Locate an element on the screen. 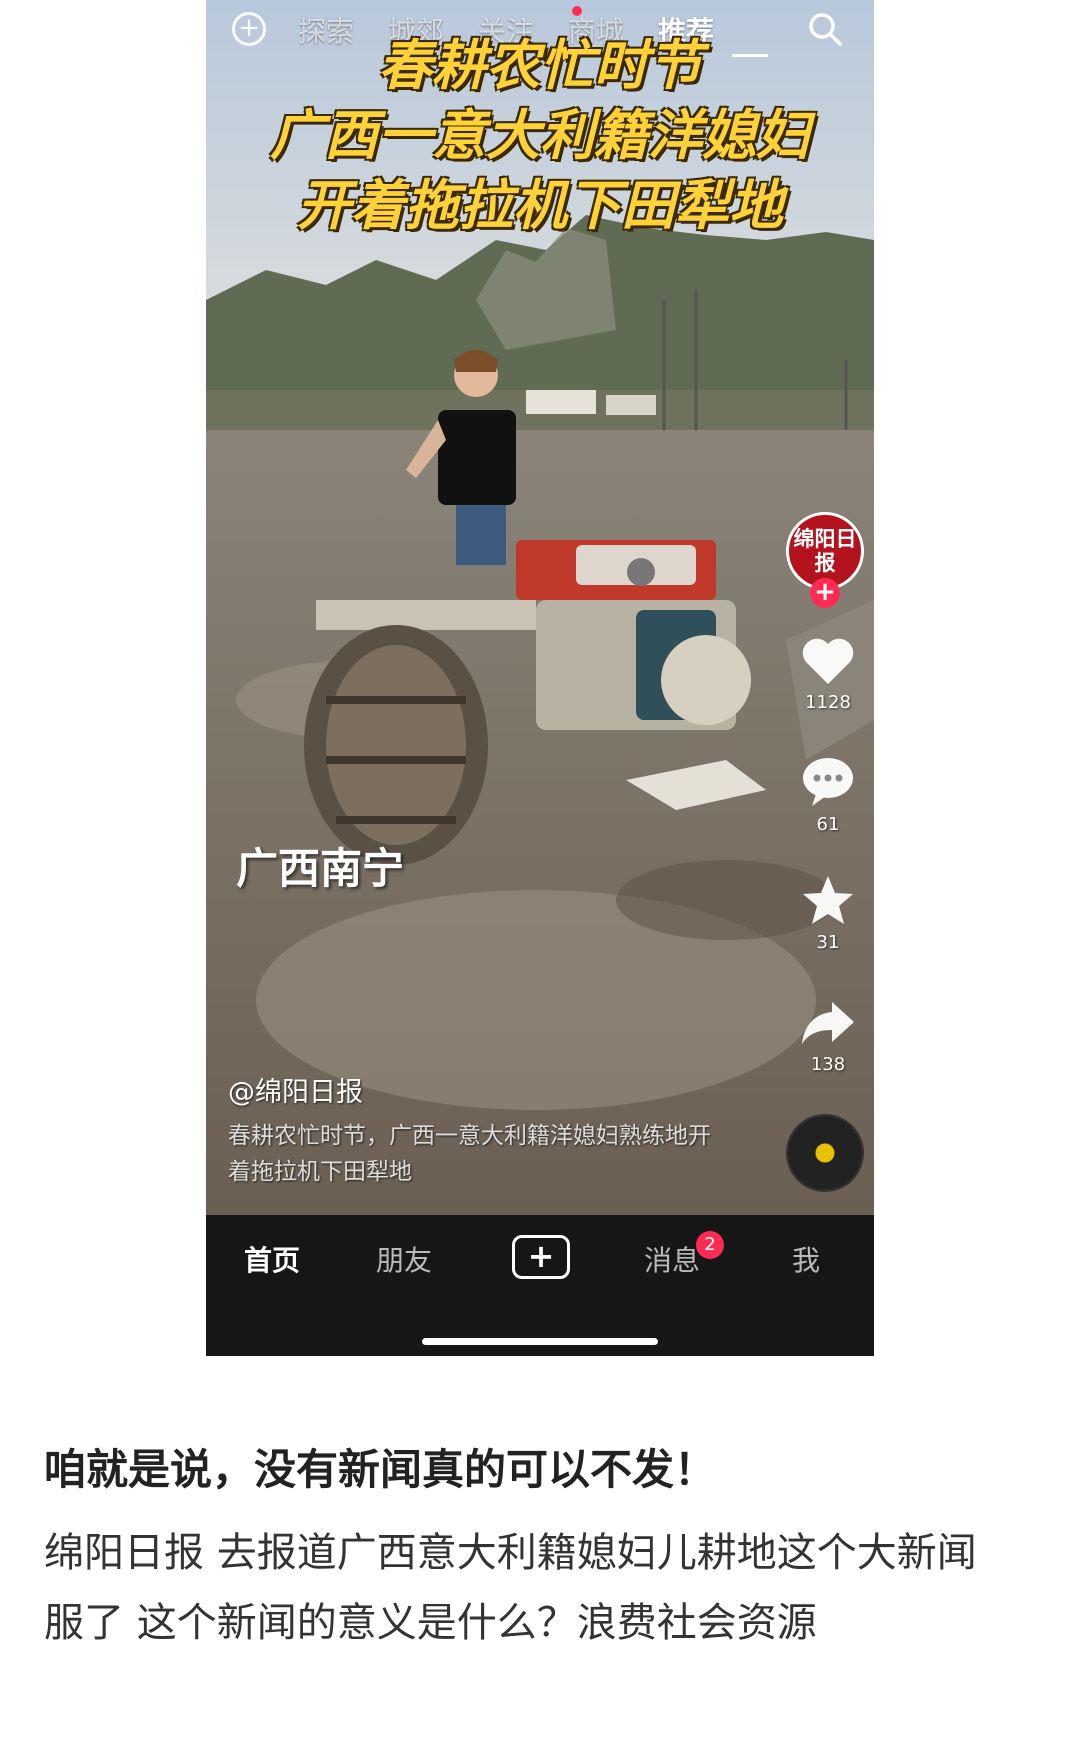 Image resolution: width=1080 pixels, height=1762 pixels. avatar-text: 绵阳日报 is located at coordinates (825, 551).